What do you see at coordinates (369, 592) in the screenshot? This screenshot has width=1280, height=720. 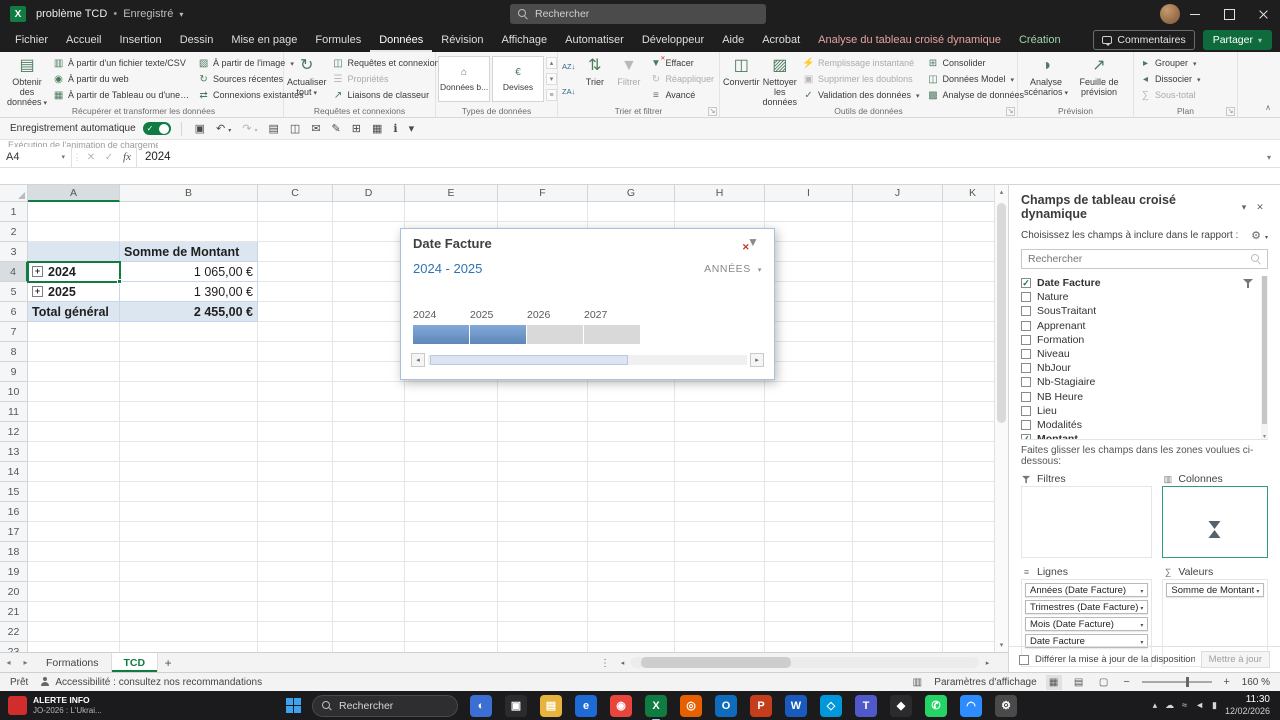 I see `cell-D20` at bounding box center [369, 592].